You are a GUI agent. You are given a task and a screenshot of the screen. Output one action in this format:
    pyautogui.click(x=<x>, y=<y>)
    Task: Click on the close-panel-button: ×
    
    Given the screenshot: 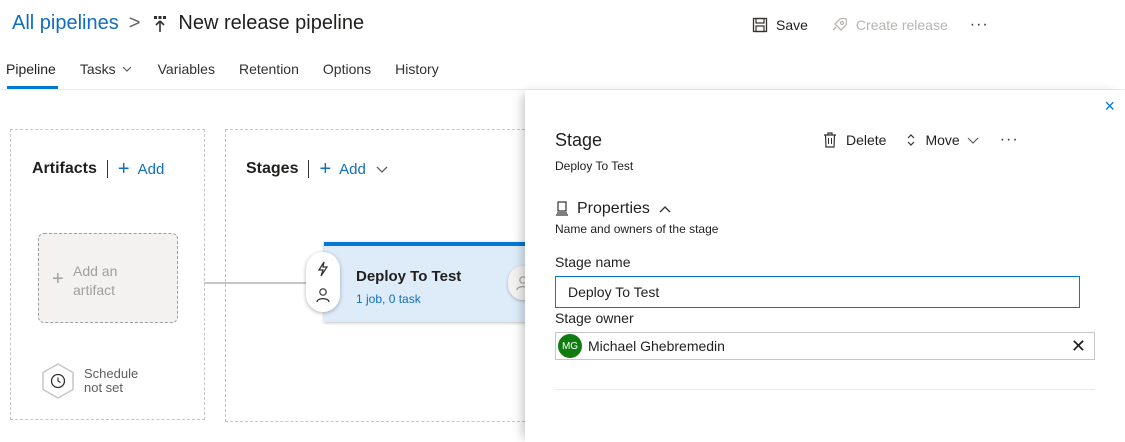 What is the action you would take?
    pyautogui.click(x=1109, y=106)
    